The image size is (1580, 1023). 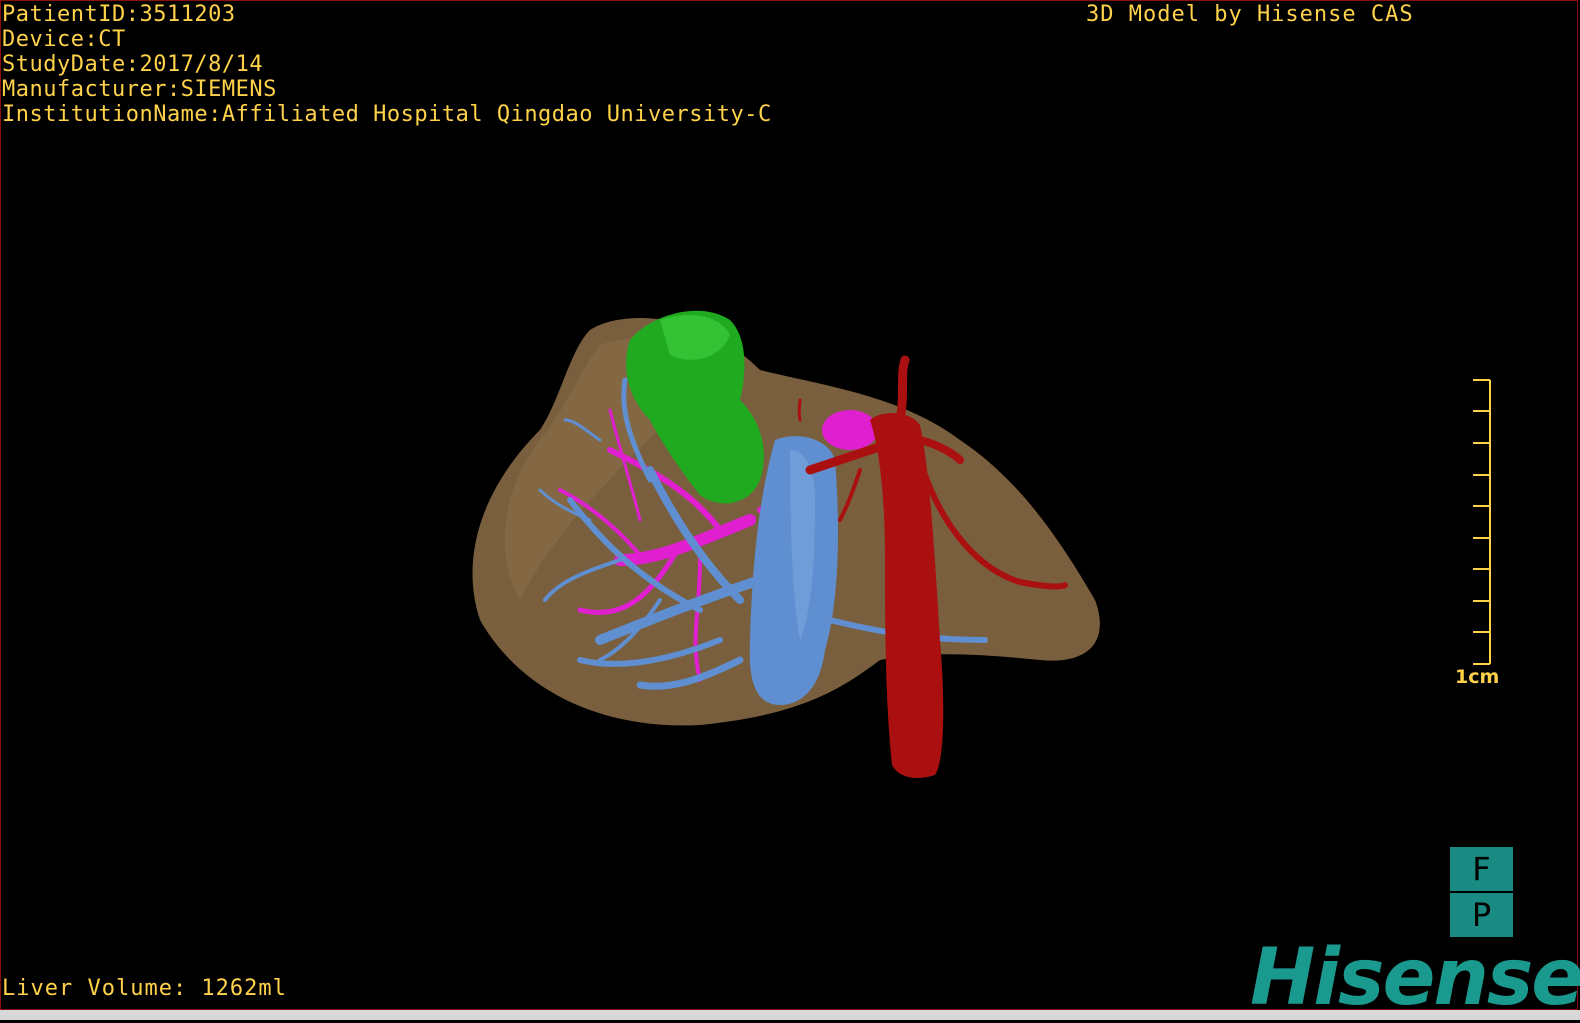 I want to click on device: Device:CT, so click(x=64, y=39).